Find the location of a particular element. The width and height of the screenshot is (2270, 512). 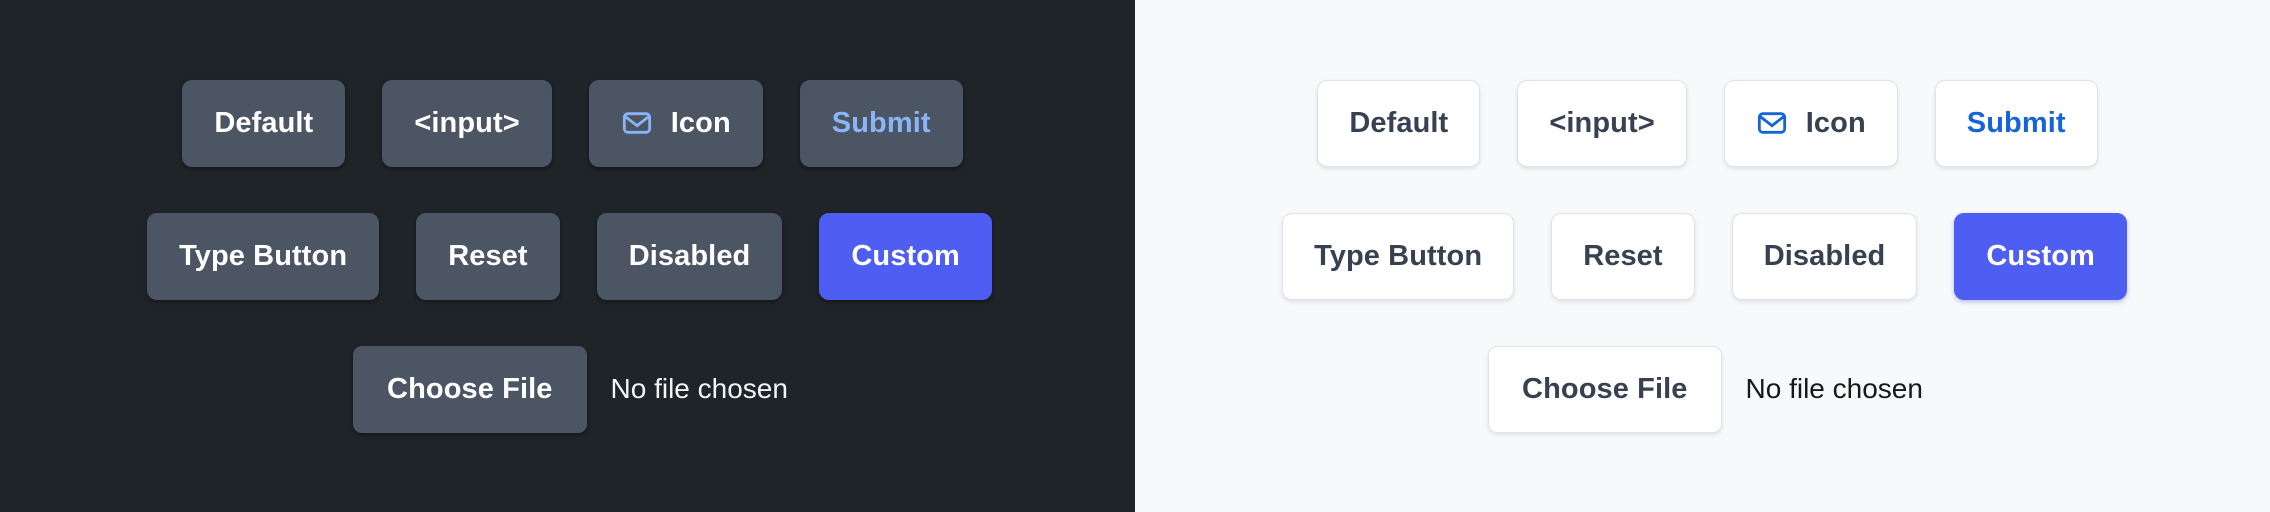

light-choose-file-button: Choose File is located at coordinates (1605, 389).